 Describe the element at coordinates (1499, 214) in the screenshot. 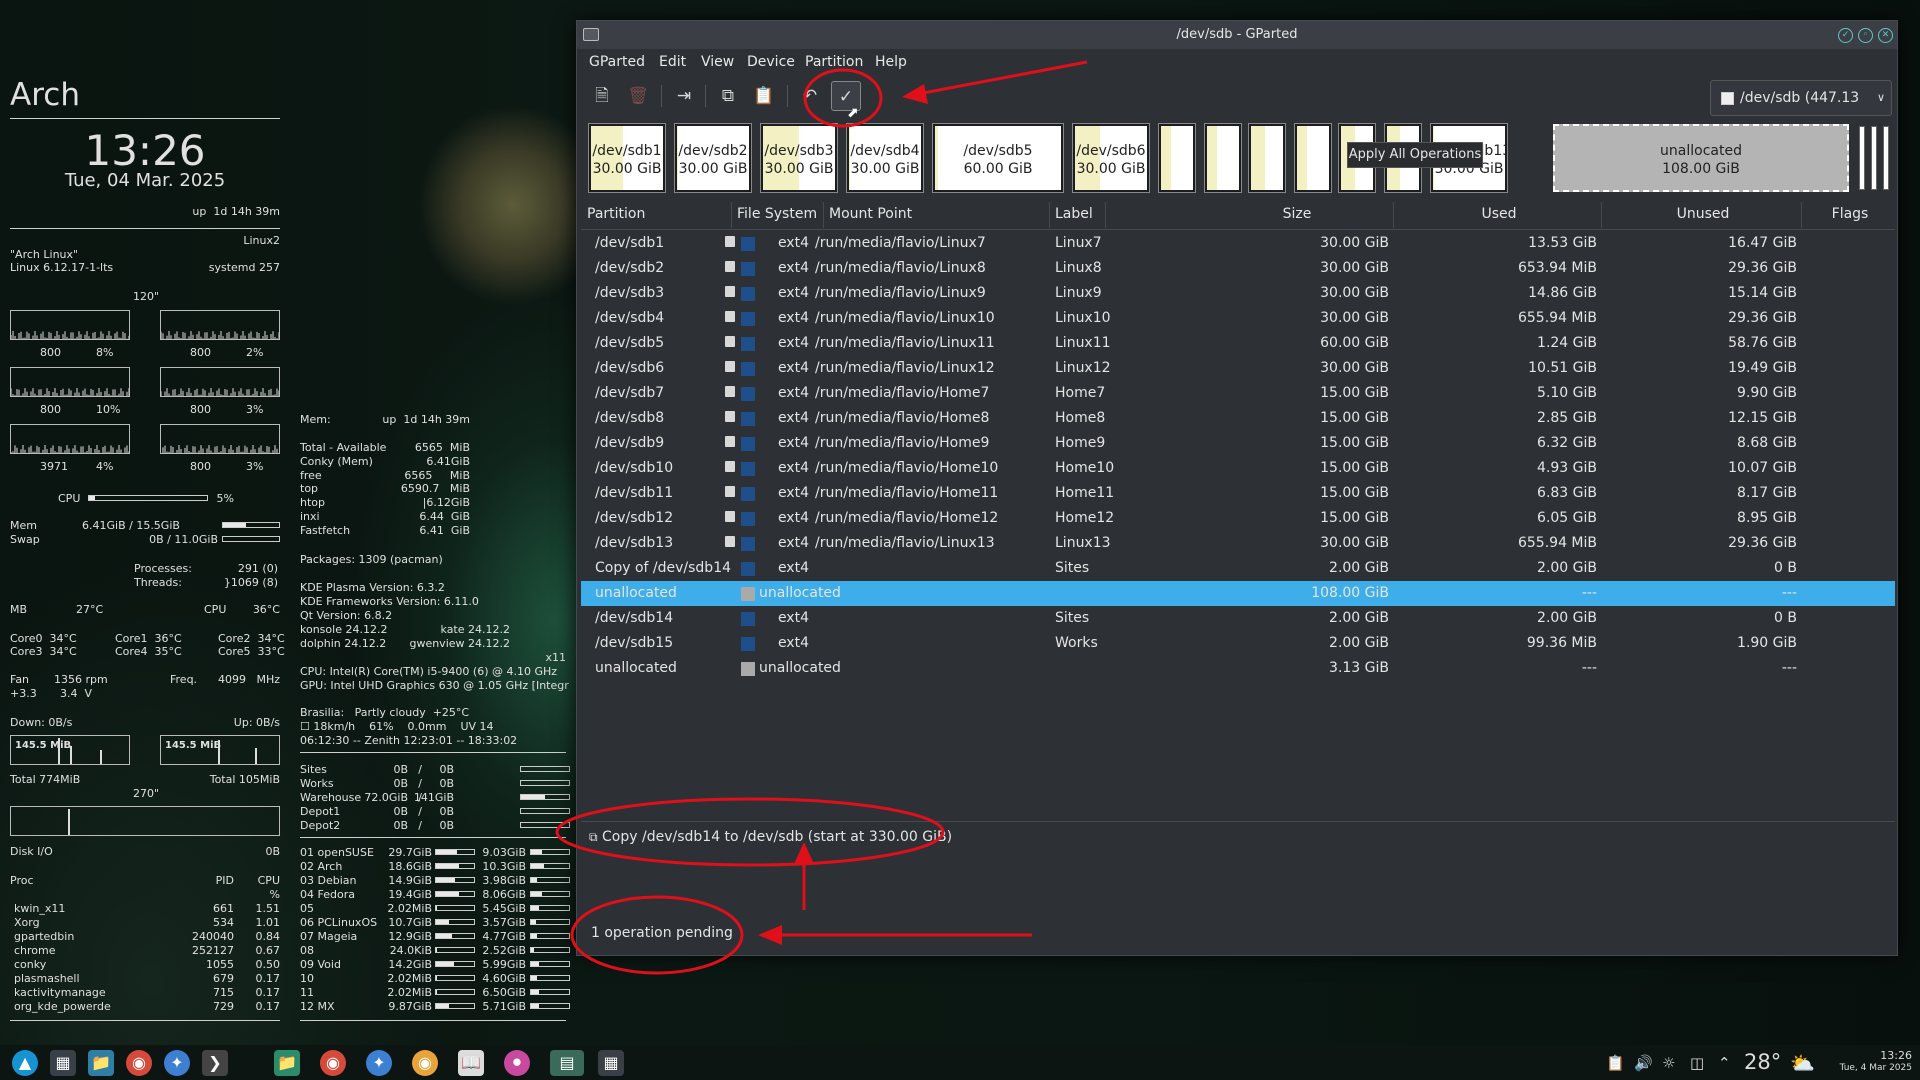

I see `column-header-used: Used` at that location.